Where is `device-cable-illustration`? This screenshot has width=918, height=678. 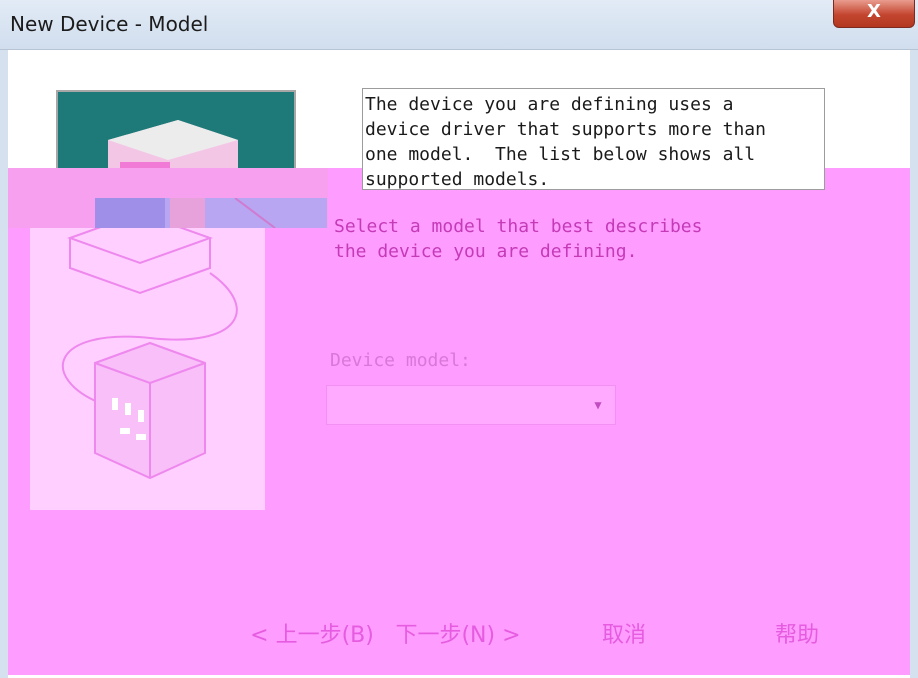 device-cable-illustration is located at coordinates (149, 345).